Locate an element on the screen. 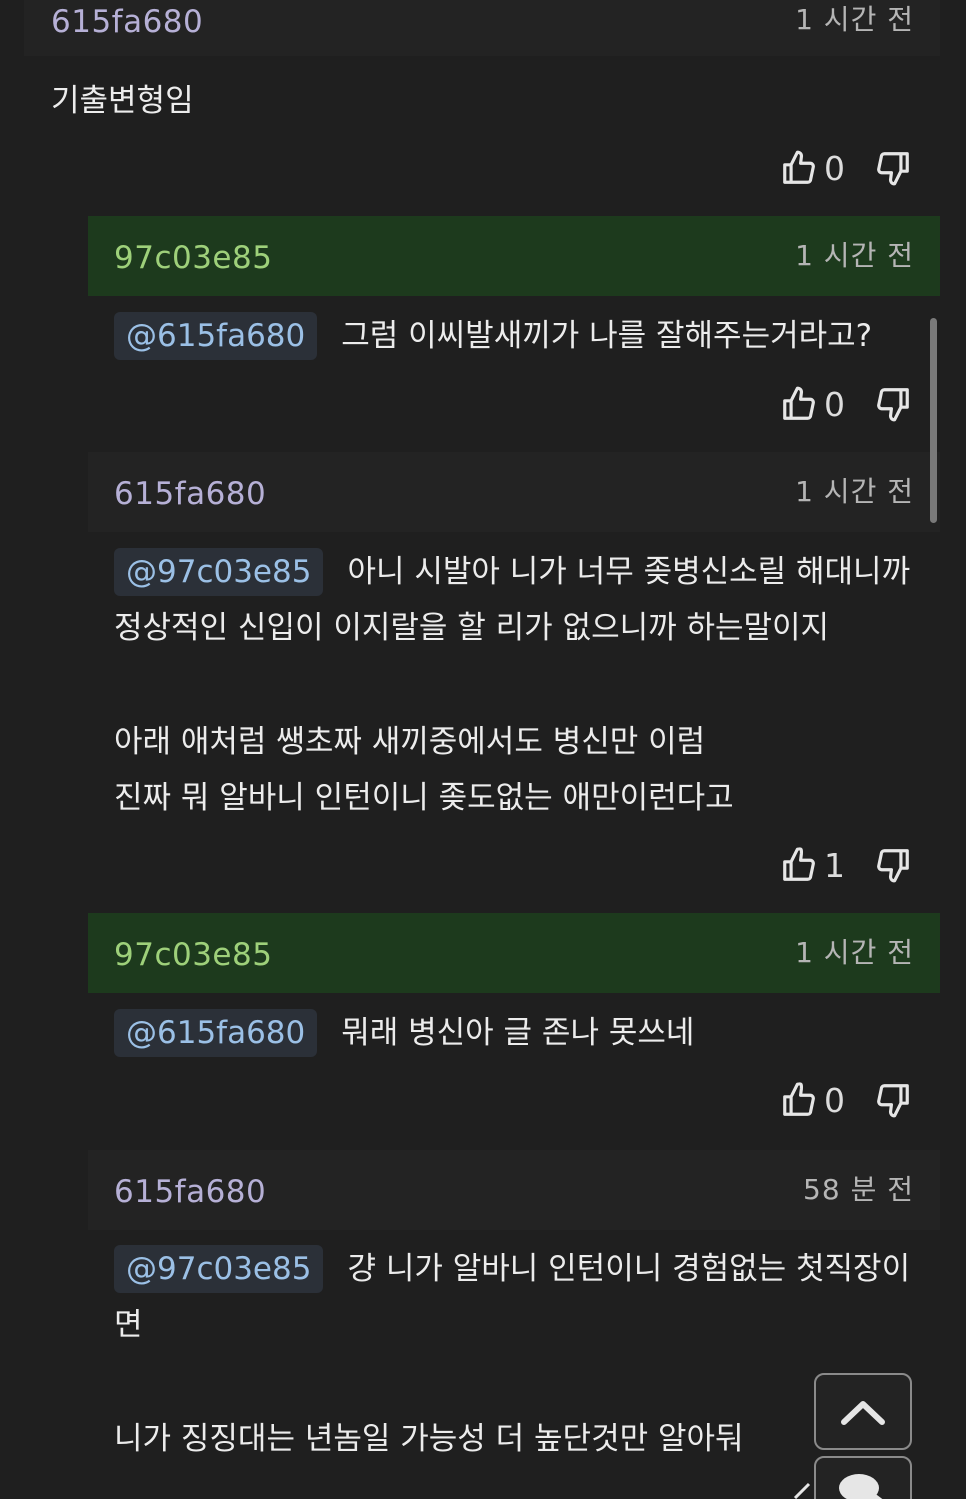 This screenshot has width=966, height=1499. chat-icon is located at coordinates (861, 1486).